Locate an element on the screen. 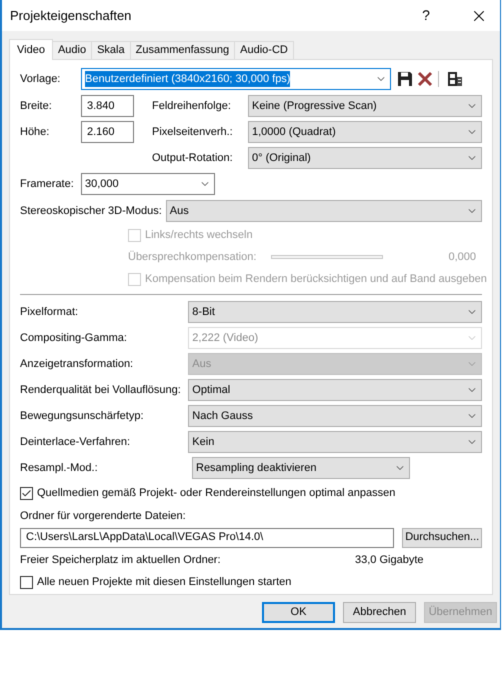 The width and height of the screenshot is (502, 679). dropdown: Nach Gauss is located at coordinates (335, 416).